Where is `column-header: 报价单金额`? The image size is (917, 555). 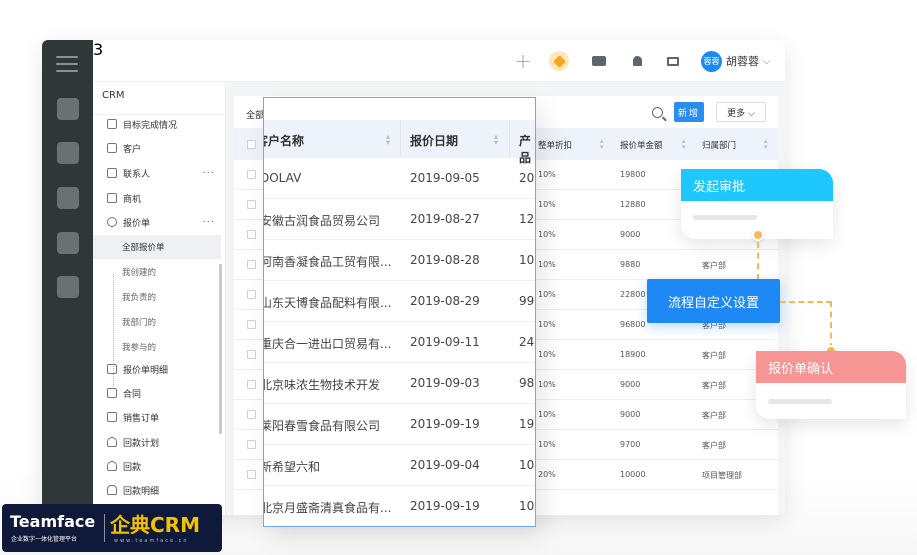
column-header: 报价单金额 is located at coordinates (641, 145).